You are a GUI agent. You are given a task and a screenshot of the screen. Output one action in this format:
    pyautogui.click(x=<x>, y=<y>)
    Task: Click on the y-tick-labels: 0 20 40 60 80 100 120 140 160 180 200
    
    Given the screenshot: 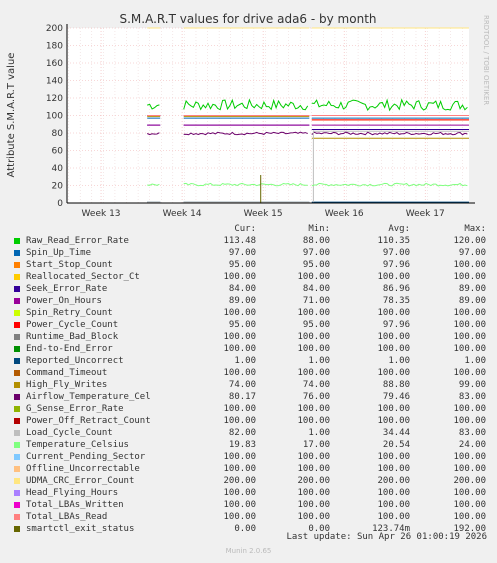 What is the action you would take?
    pyautogui.click(x=54, y=116)
    